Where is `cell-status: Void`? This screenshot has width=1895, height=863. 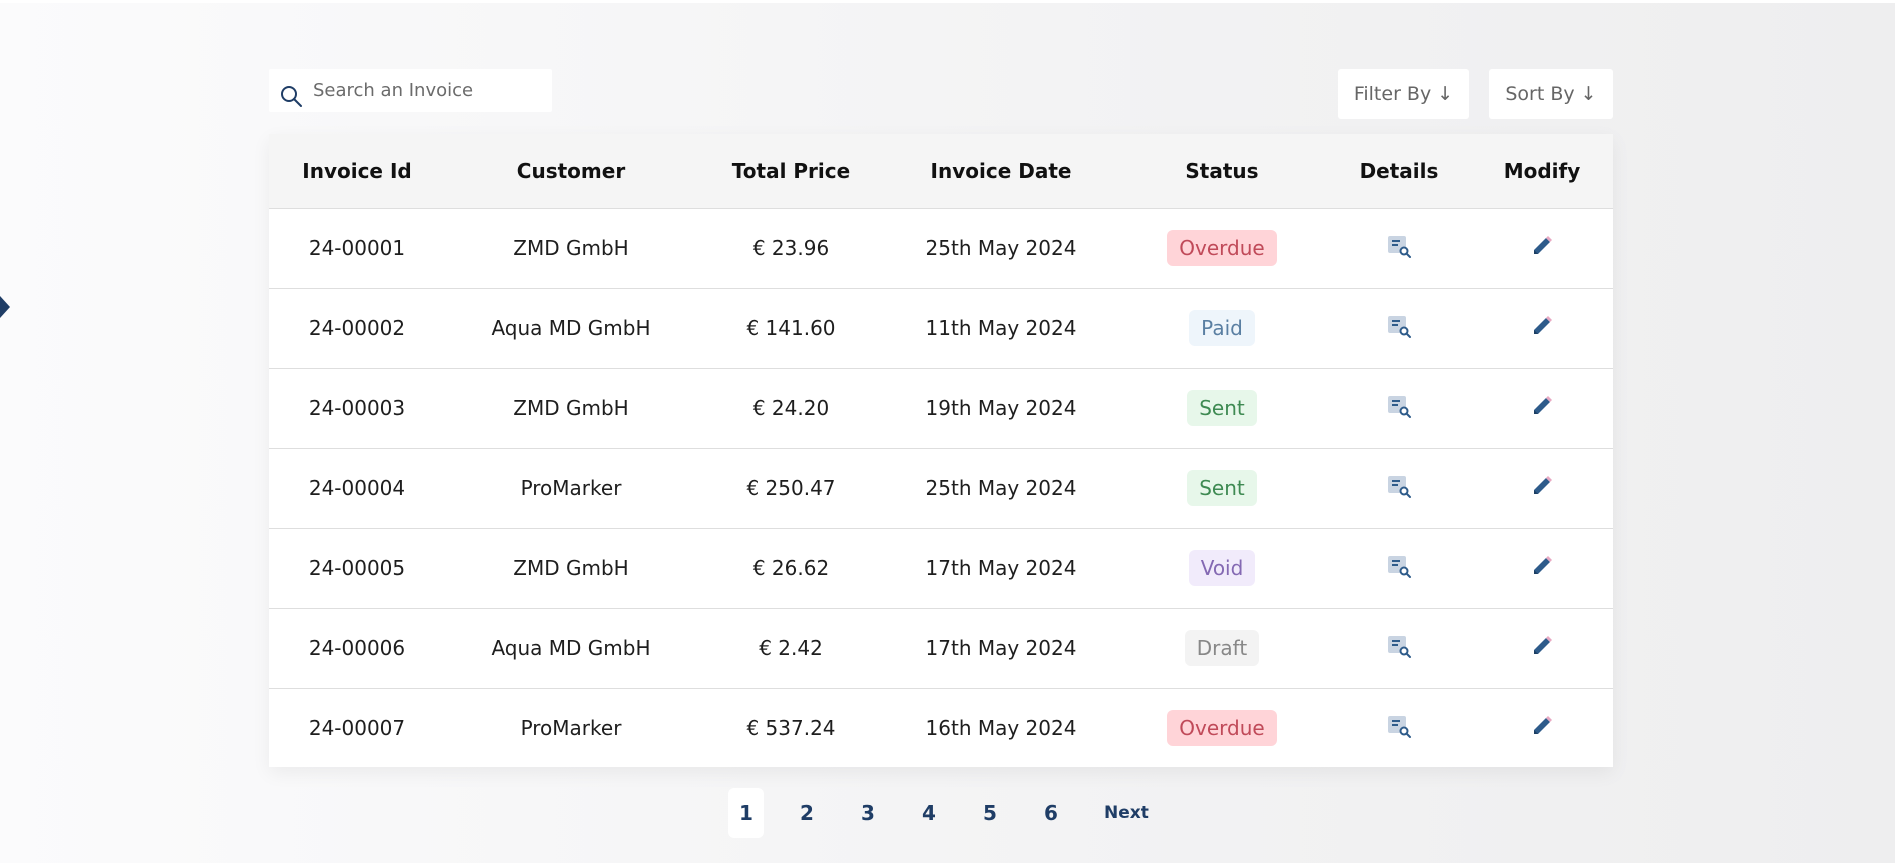 cell-status: Void is located at coordinates (1222, 568).